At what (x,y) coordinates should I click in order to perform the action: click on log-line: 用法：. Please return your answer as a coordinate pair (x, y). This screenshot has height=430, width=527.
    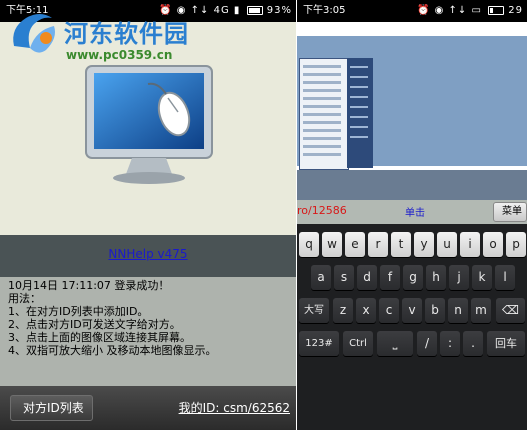
    Looking at the image, I should click on (24, 298).